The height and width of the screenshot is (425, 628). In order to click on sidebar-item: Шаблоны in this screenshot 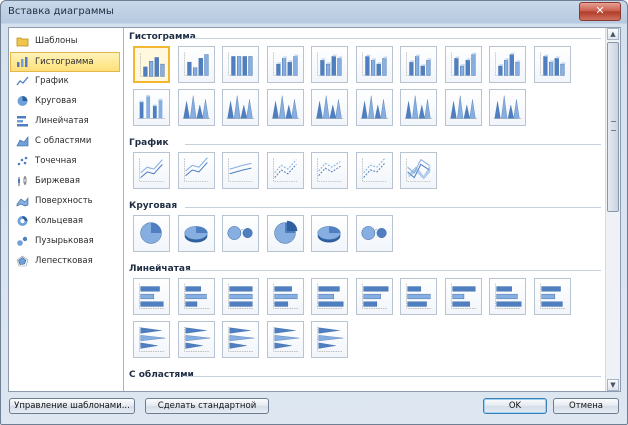, I will do `click(65, 41)`.